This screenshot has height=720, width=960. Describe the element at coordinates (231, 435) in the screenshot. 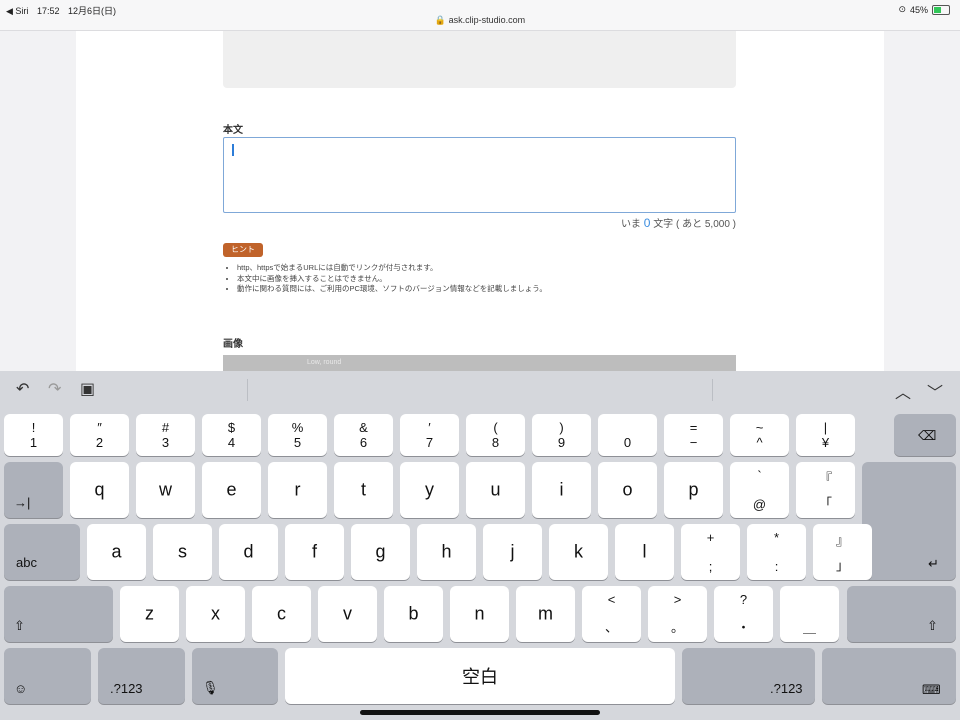

I see `key-4: $4` at that location.